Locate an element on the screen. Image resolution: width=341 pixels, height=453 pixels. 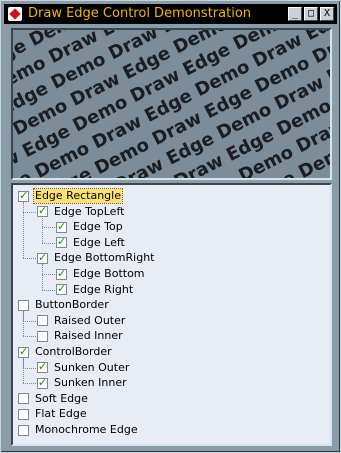
tree-node: Edge Bottom is located at coordinates (101, 274).